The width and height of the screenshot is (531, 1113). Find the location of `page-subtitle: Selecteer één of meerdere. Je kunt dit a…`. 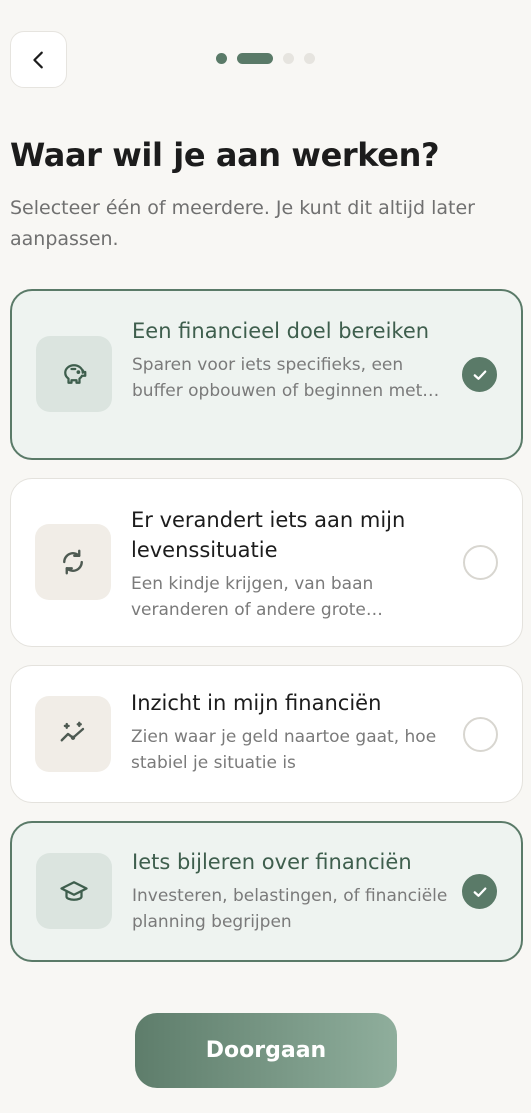

page-subtitle: Selecteer één of meerdere. Je kunt dit a… is located at coordinates (242, 223).